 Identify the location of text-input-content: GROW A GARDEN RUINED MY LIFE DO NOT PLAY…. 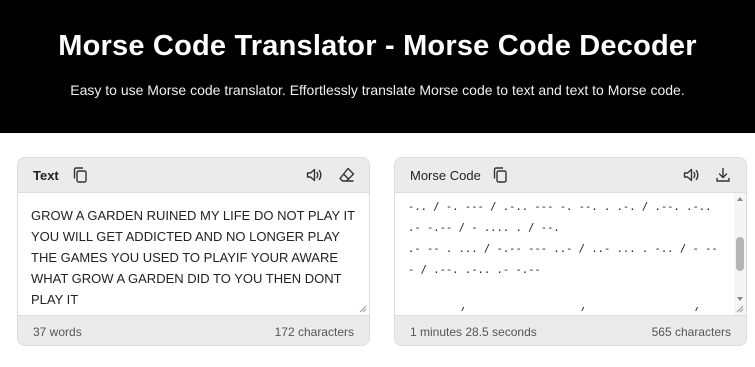
(193, 257).